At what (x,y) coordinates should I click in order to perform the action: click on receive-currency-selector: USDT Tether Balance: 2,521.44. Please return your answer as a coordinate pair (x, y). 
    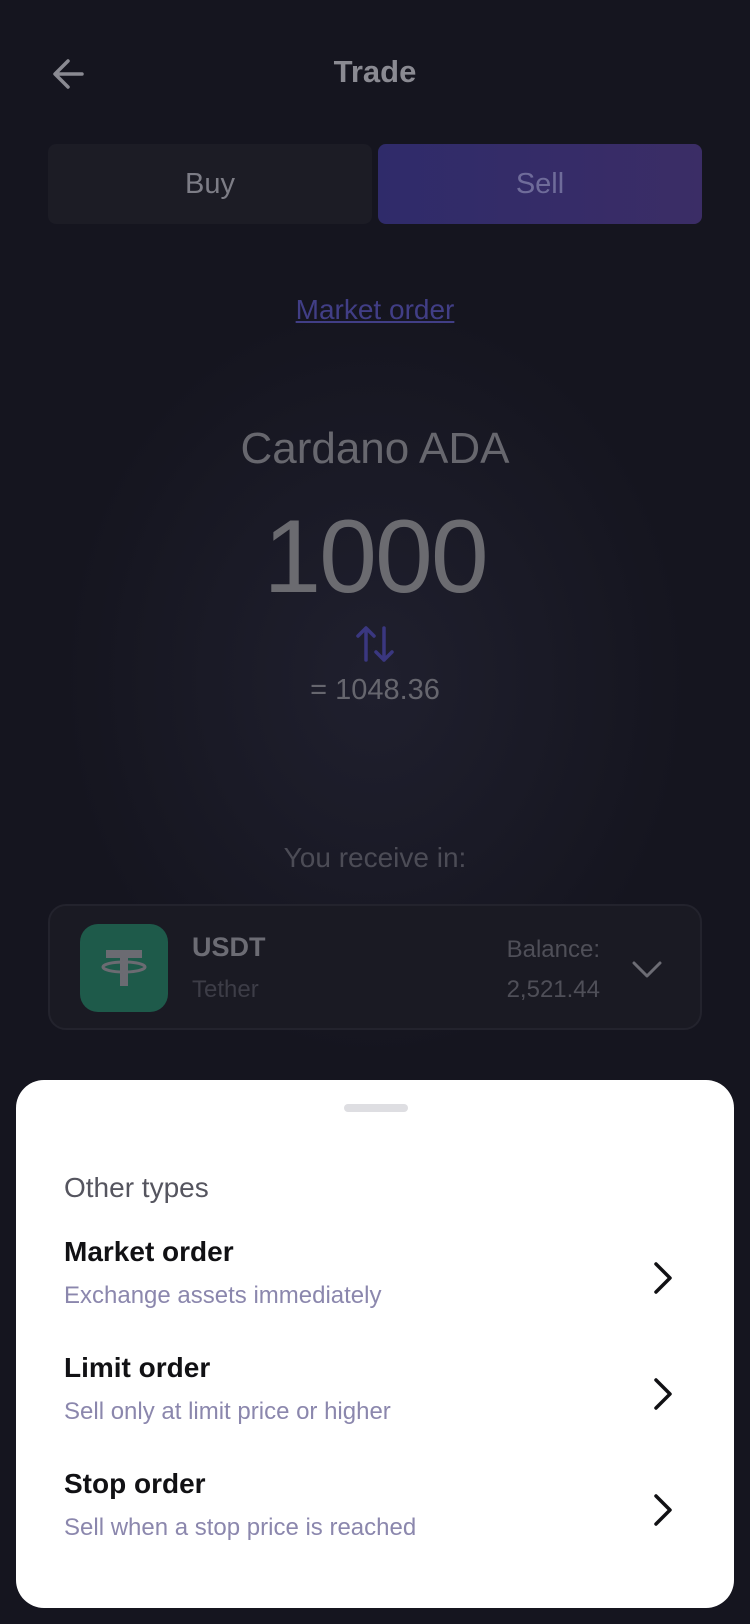
    Looking at the image, I should click on (375, 967).